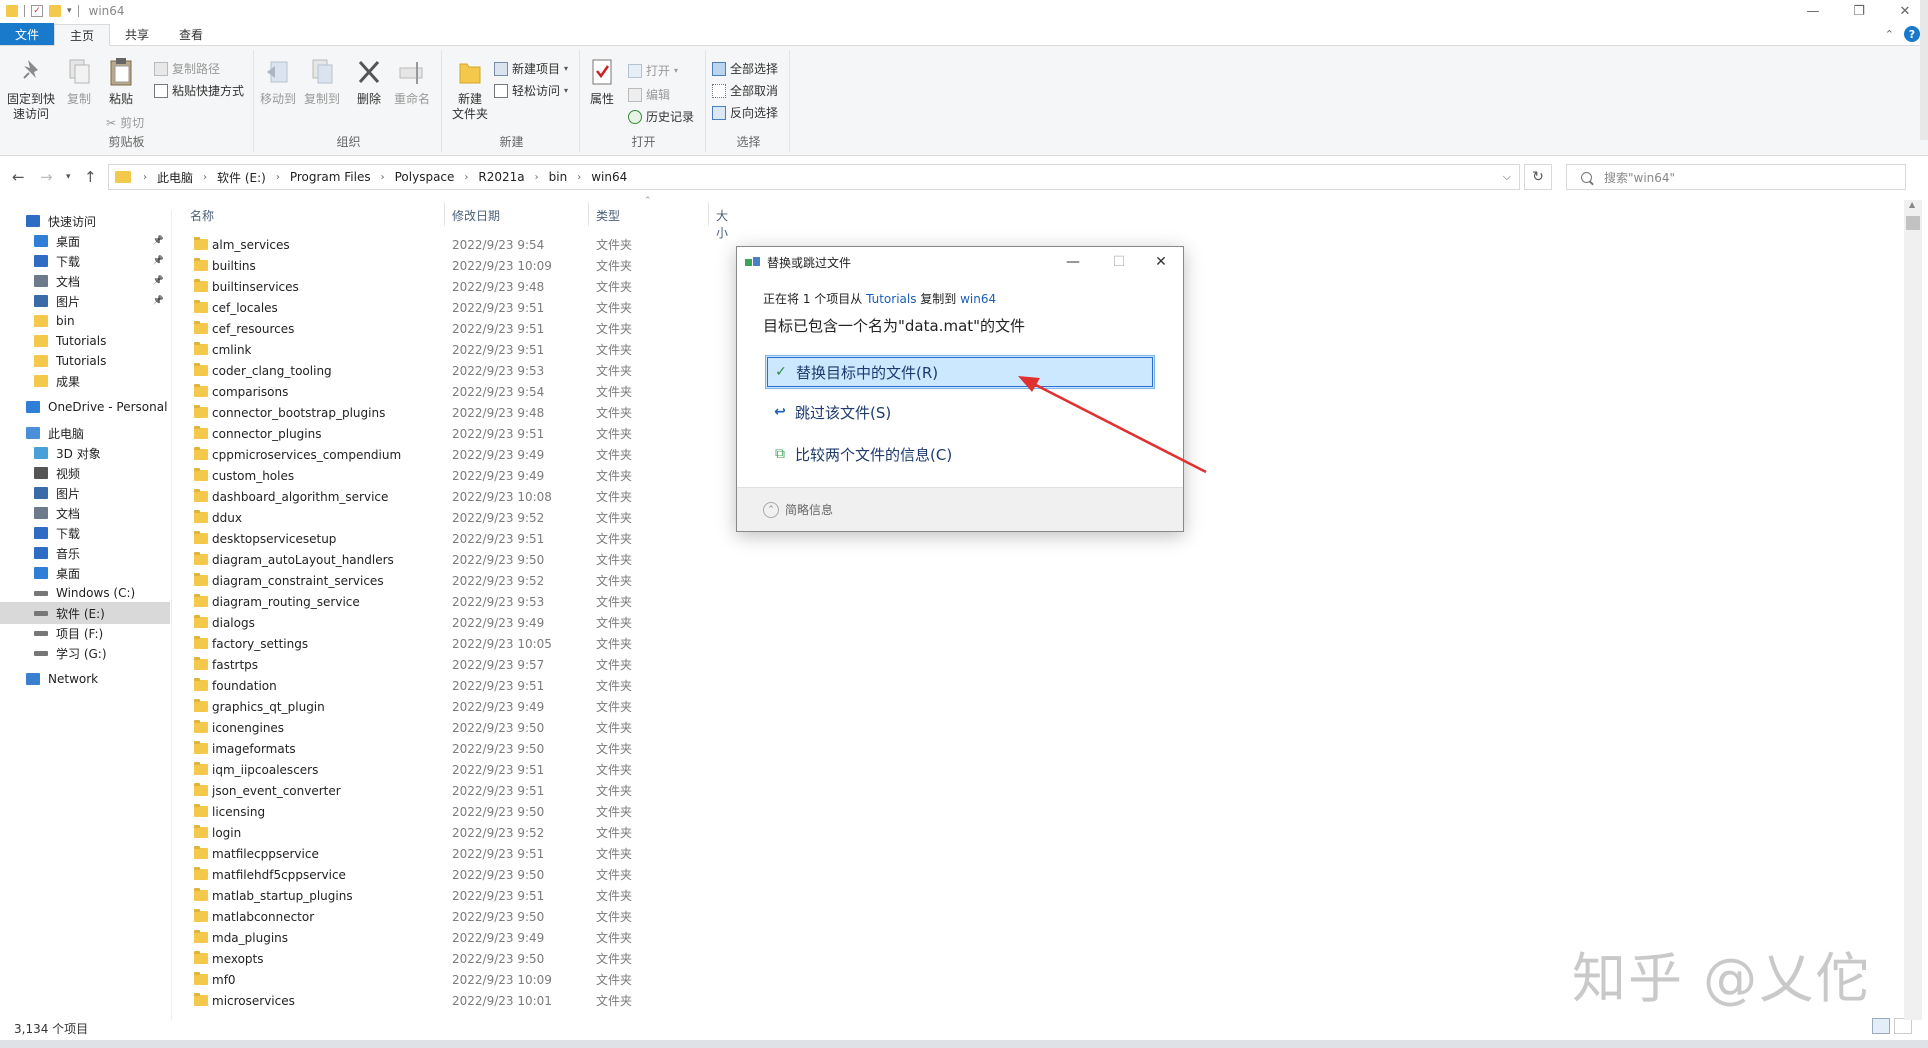 The image size is (1928, 1048). What do you see at coordinates (79, 81) in the screenshot?
I see `copy-button: 复制` at bounding box center [79, 81].